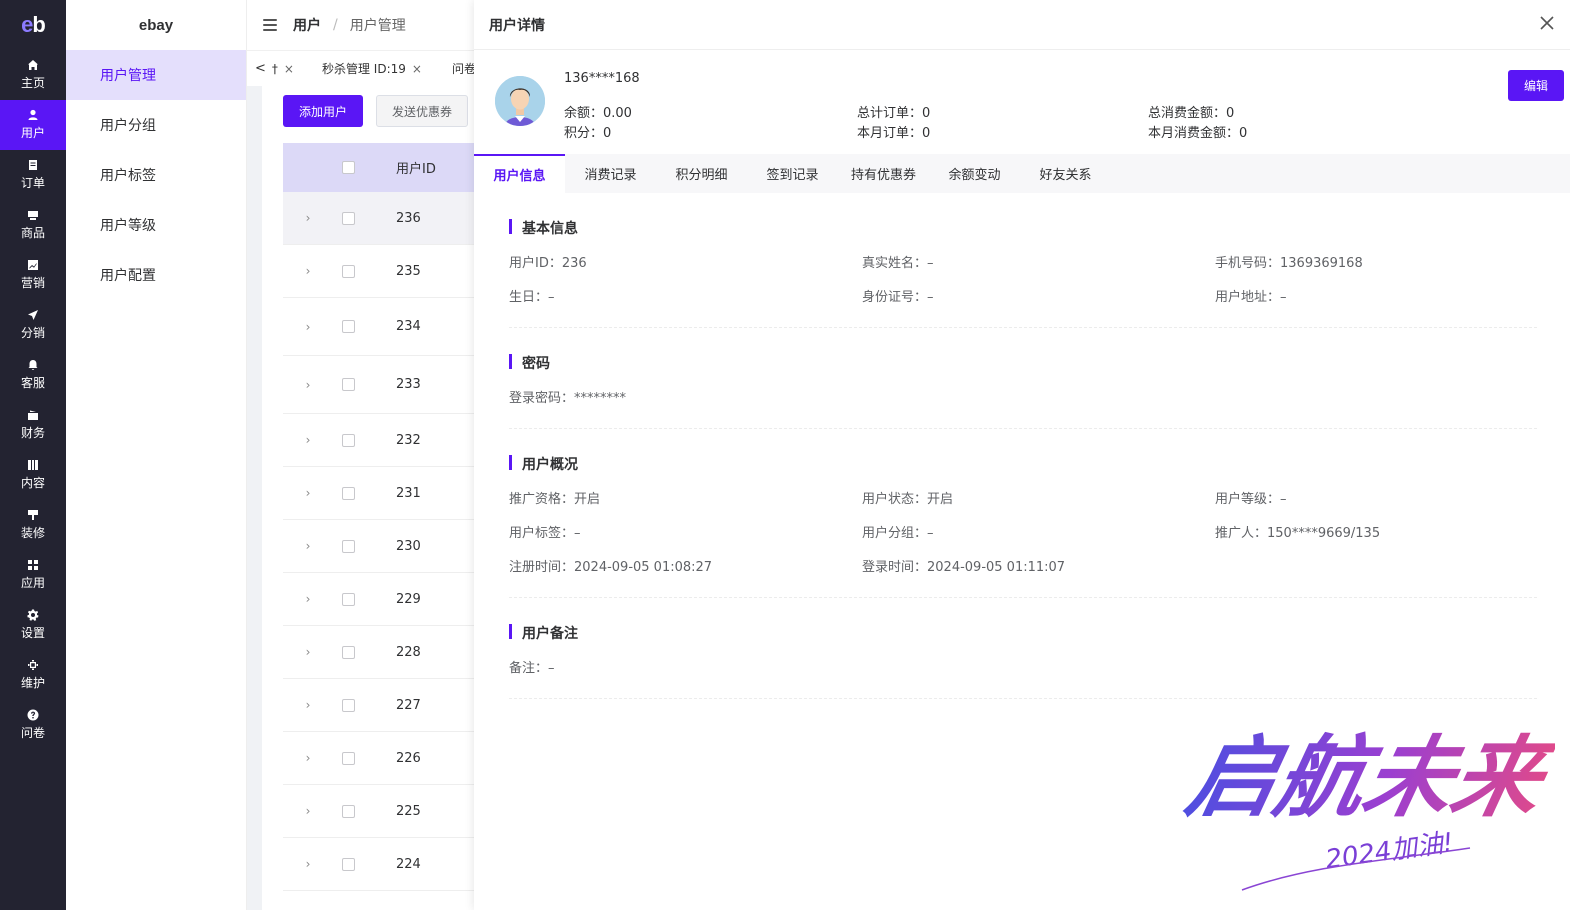 The height and width of the screenshot is (910, 1570). What do you see at coordinates (532, 668) in the screenshot?
I see `field-remark: 备注：–` at bounding box center [532, 668].